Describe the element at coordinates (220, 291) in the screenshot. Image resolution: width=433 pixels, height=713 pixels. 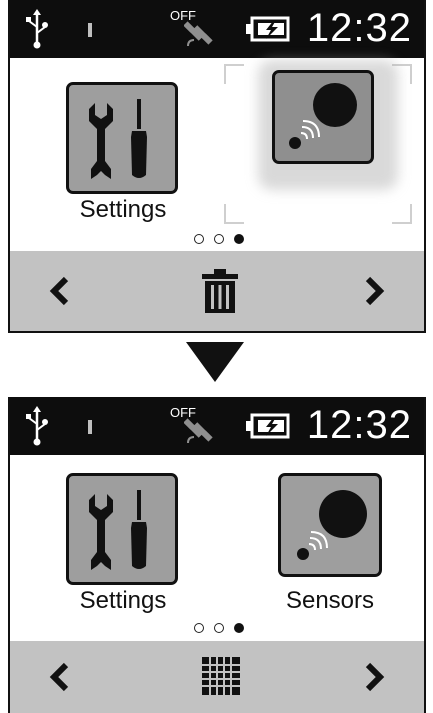
I see `trash-icon` at that location.